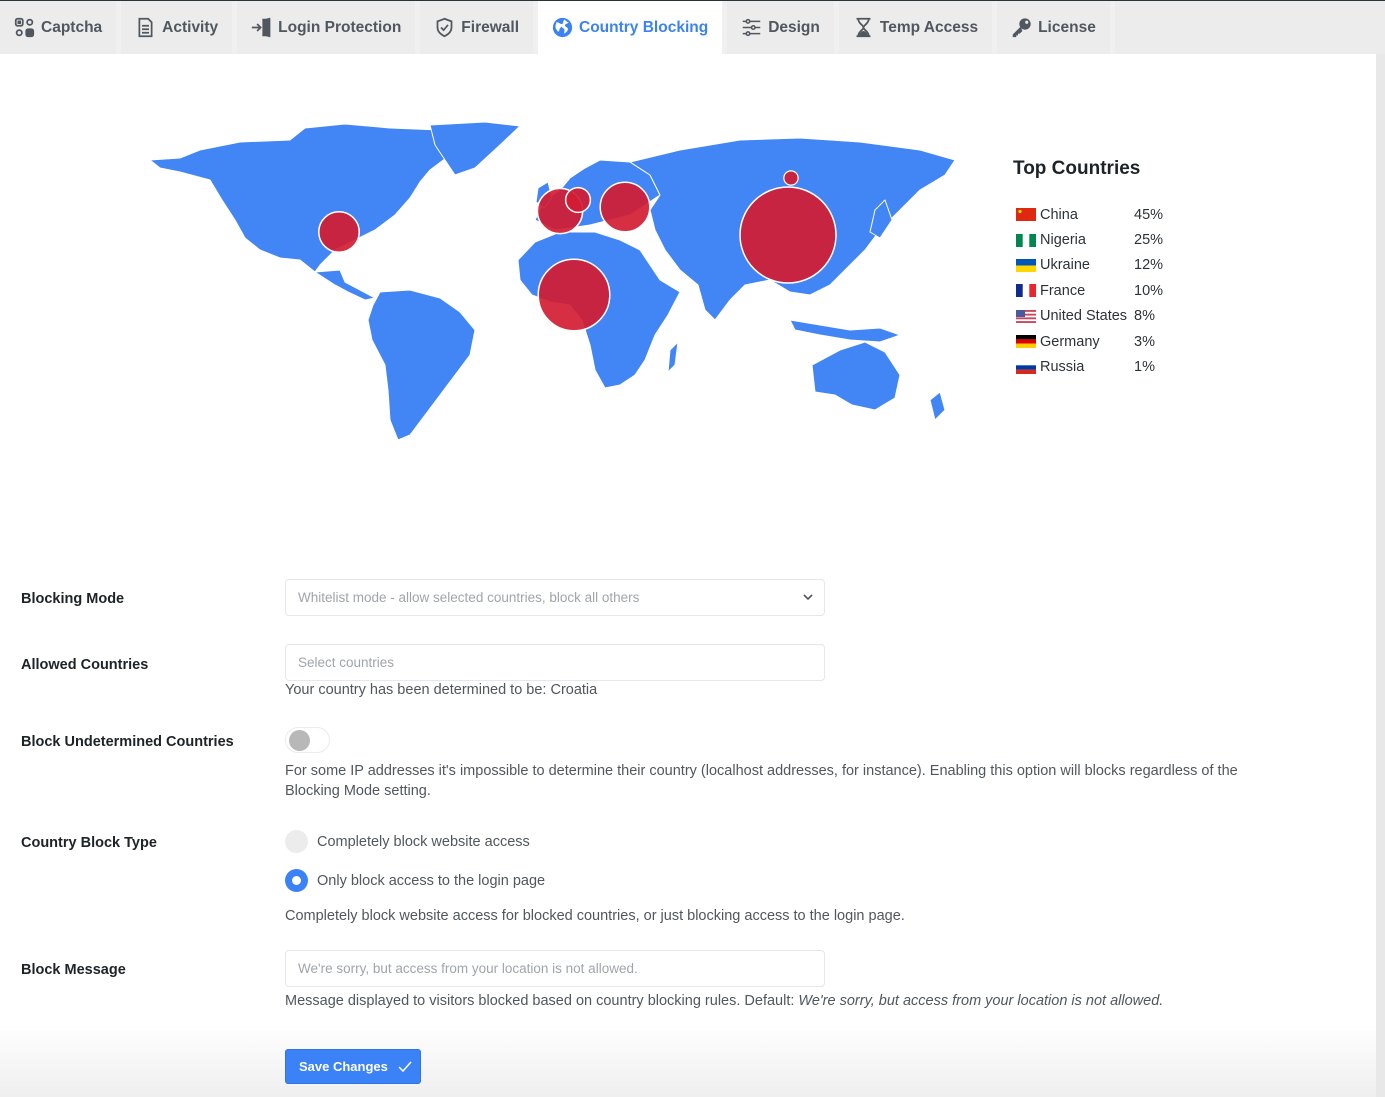  I want to click on tab-license: License, so click(1053, 28).